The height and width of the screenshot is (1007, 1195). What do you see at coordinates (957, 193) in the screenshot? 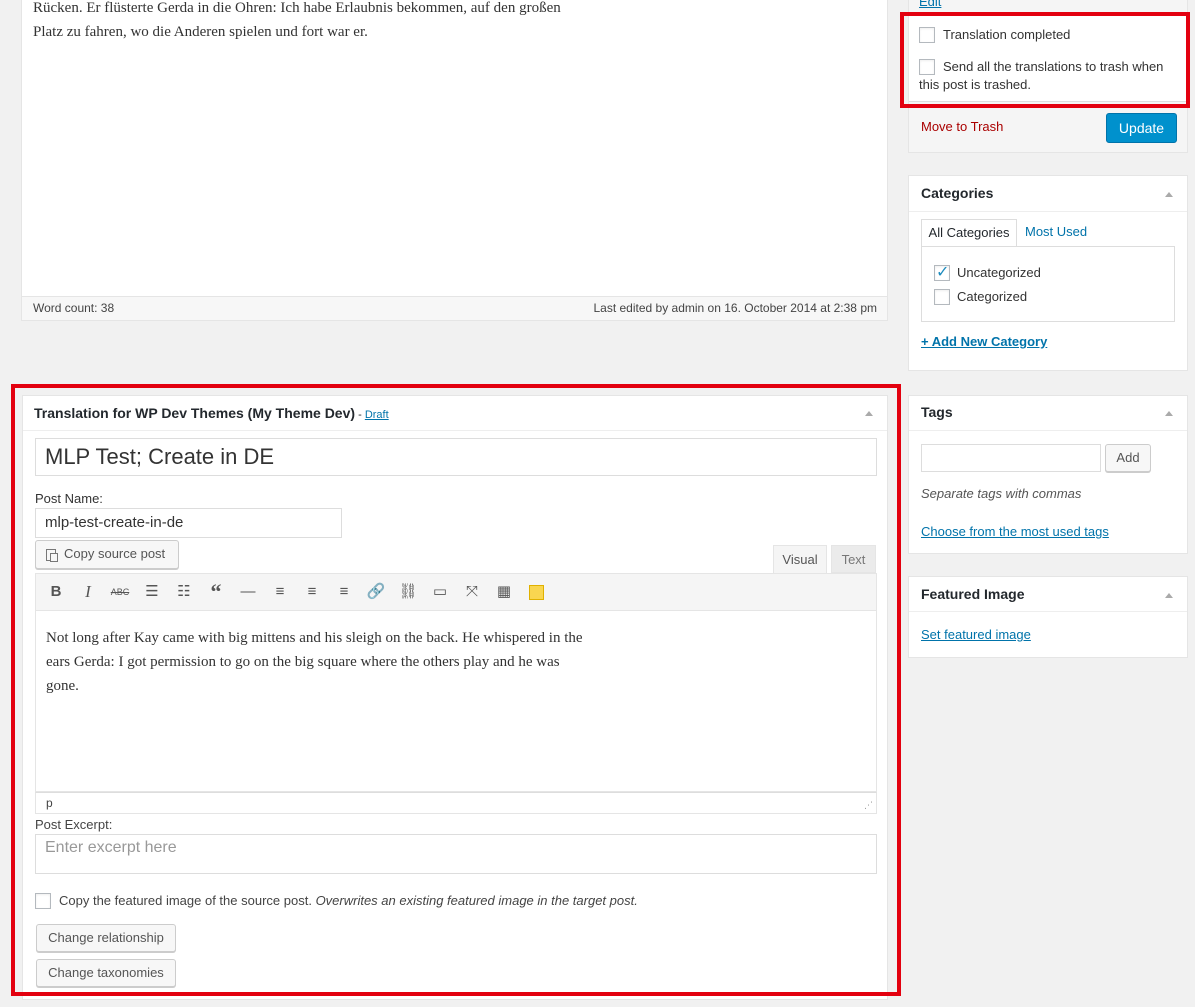
I see `categories-title: Categories` at bounding box center [957, 193].